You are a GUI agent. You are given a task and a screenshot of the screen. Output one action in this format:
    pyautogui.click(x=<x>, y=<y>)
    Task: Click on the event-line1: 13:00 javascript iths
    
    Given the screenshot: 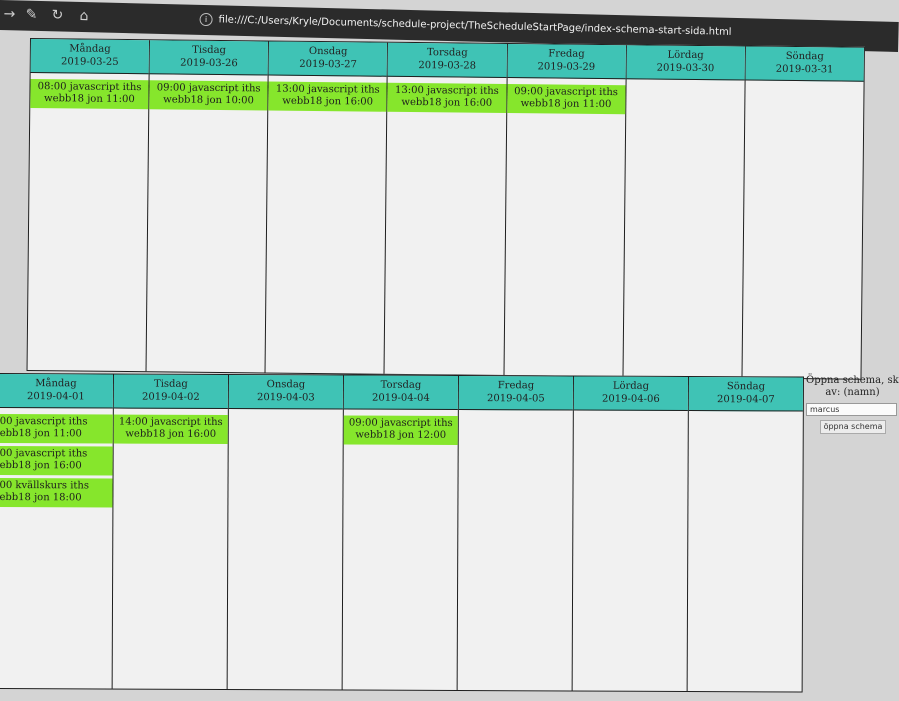 What is the action you would take?
    pyautogui.click(x=327, y=89)
    